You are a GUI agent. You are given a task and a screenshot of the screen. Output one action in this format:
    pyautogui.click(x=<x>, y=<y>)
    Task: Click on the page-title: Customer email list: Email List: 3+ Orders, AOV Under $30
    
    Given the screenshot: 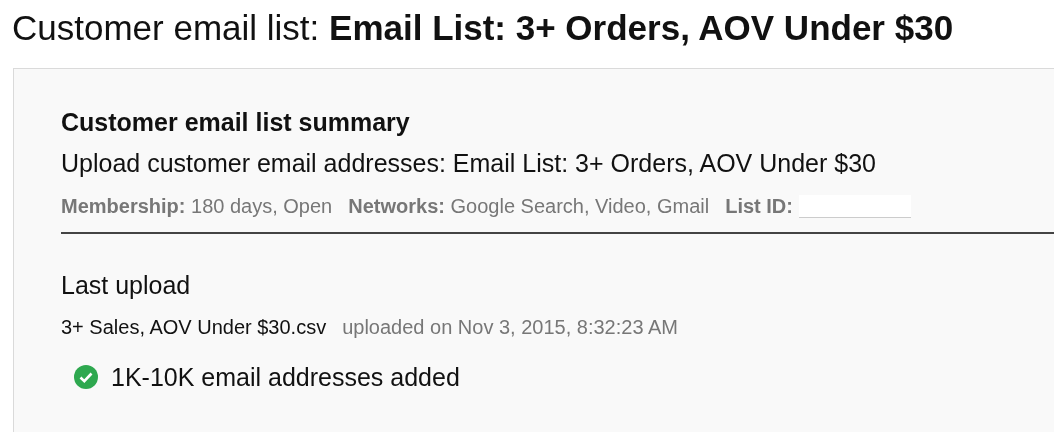 What is the action you would take?
    pyautogui.click(x=483, y=27)
    